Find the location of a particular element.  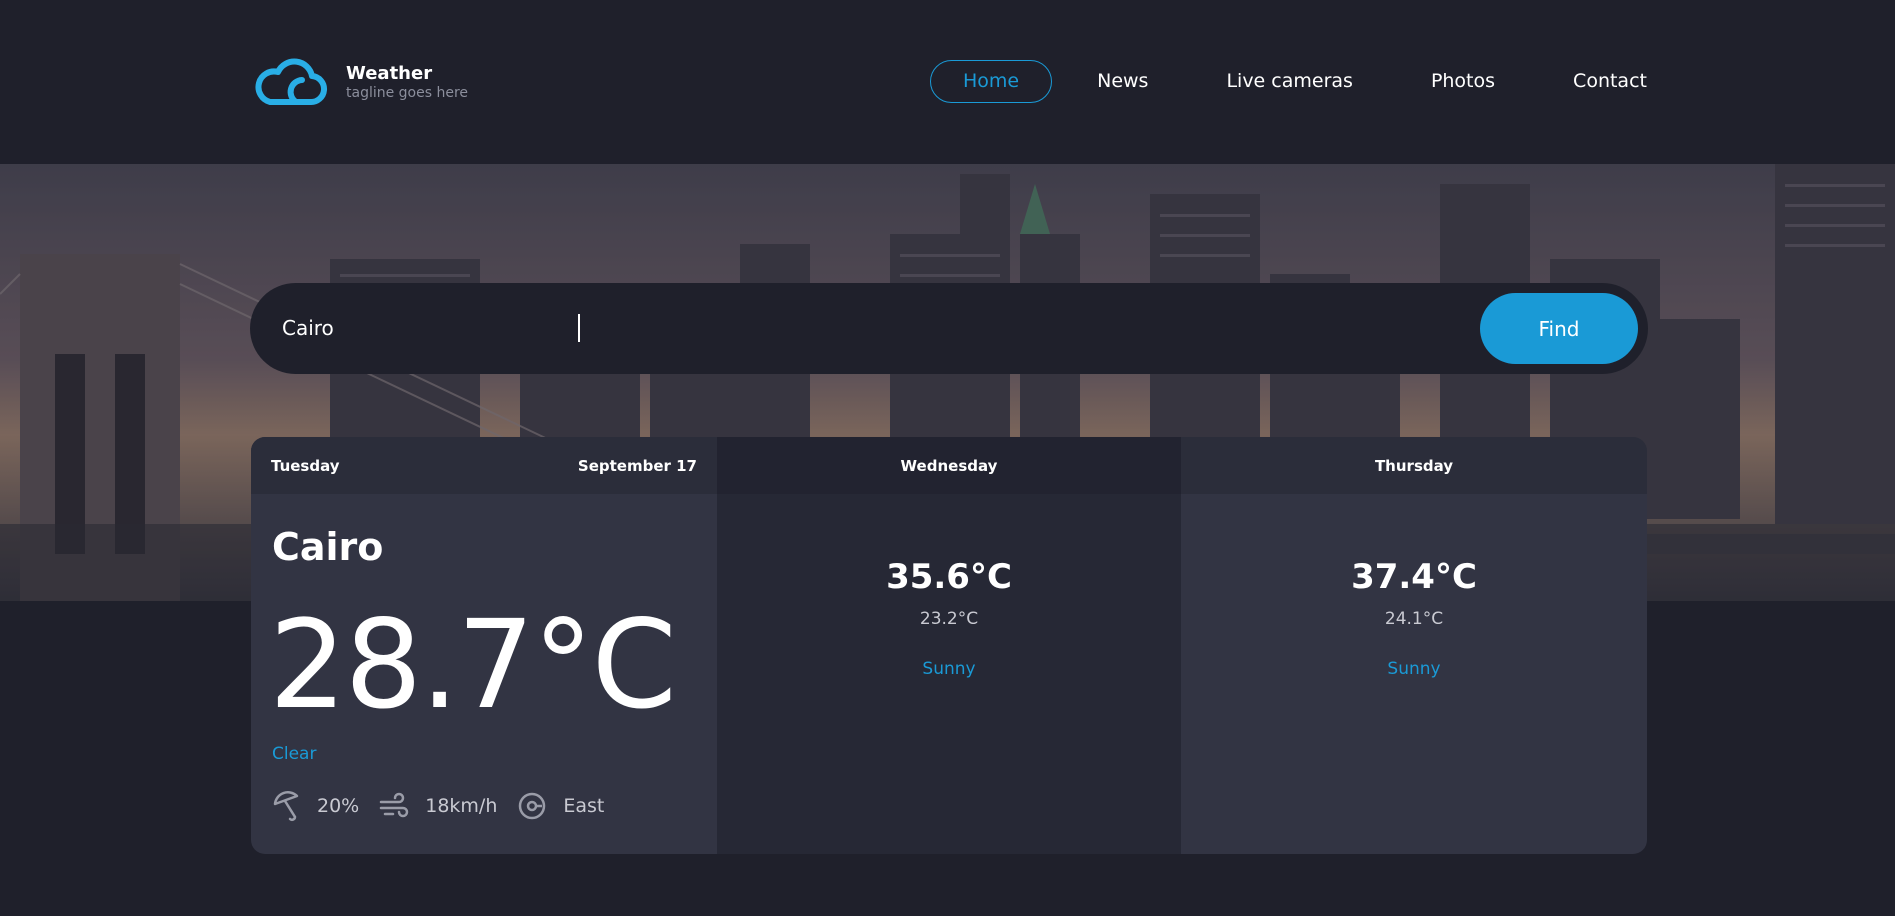

cloud-icon is located at coordinates (291, 82).